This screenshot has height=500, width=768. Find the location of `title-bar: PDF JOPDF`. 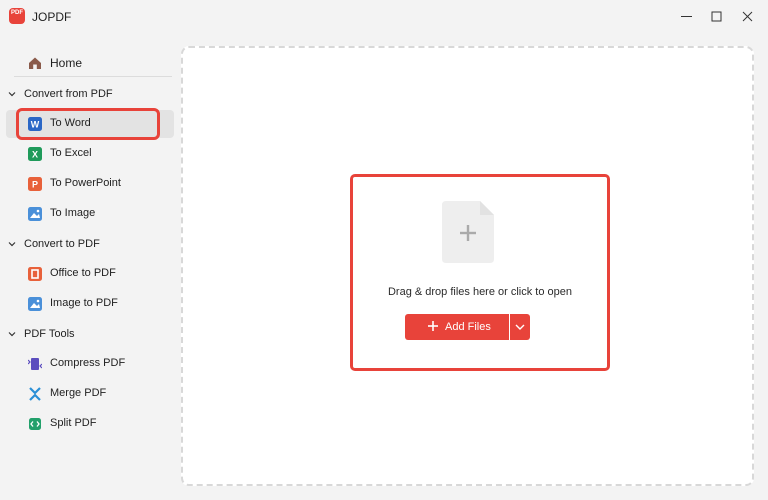

title-bar: PDF JOPDF is located at coordinates (384, 16).